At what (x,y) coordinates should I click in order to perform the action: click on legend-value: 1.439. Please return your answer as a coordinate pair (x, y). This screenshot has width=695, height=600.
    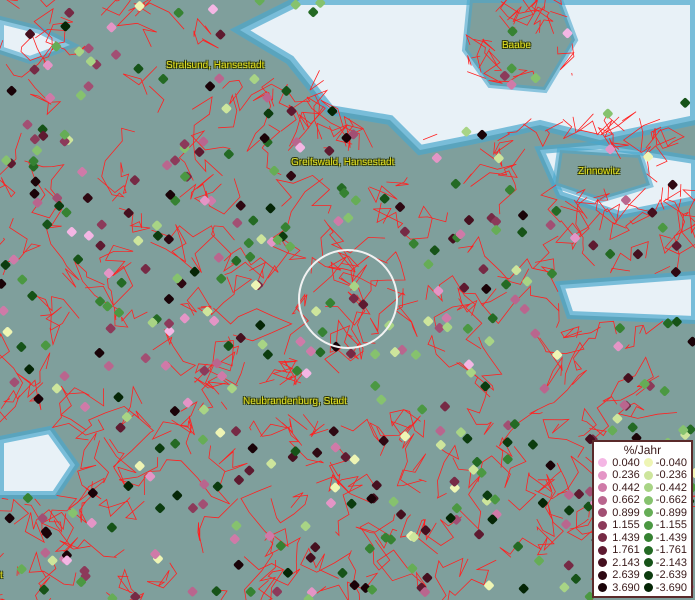
    Looking at the image, I should click on (625, 538).